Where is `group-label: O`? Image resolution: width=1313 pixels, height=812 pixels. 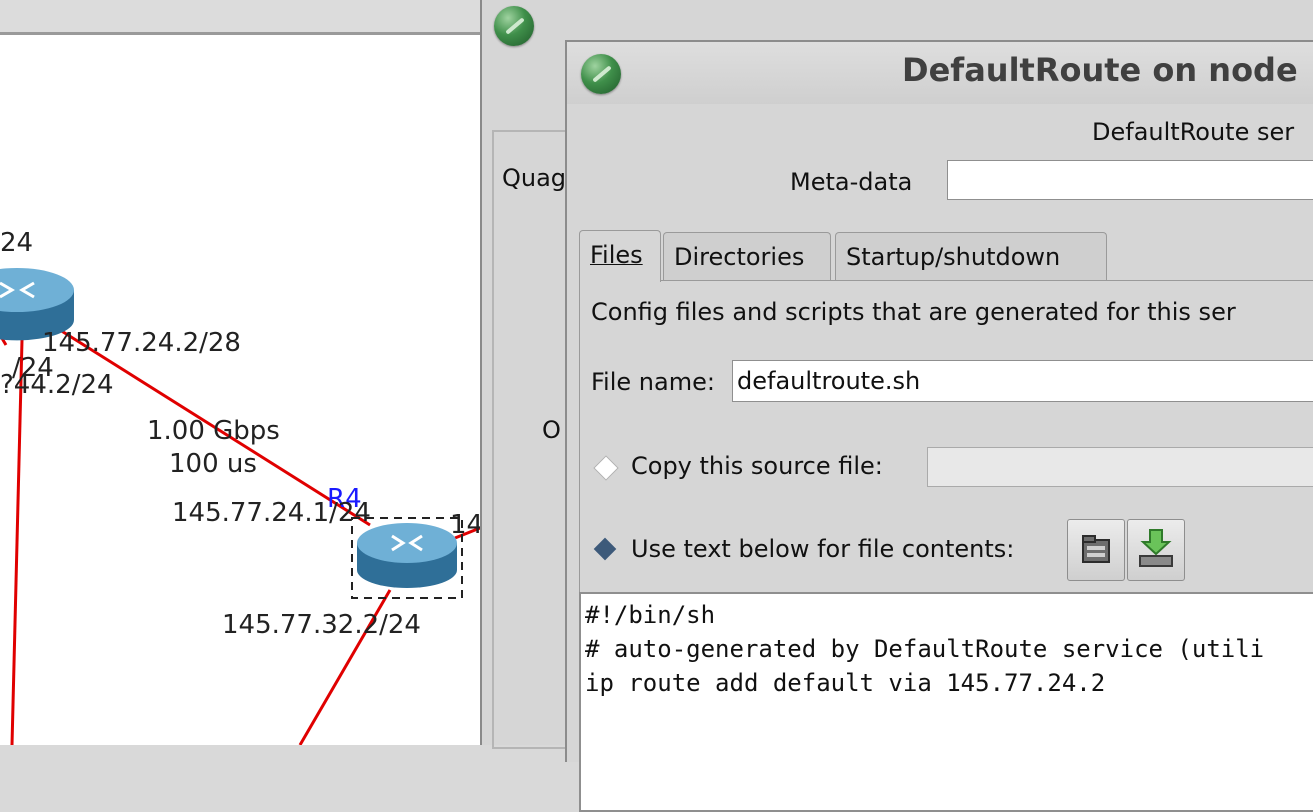 group-label: O is located at coordinates (551, 430).